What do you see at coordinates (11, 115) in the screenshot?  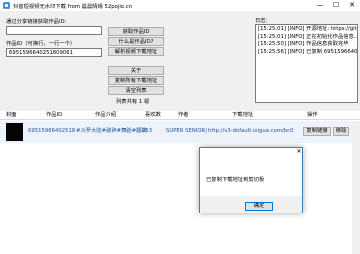 I see `column-header-cover: 封面` at bounding box center [11, 115].